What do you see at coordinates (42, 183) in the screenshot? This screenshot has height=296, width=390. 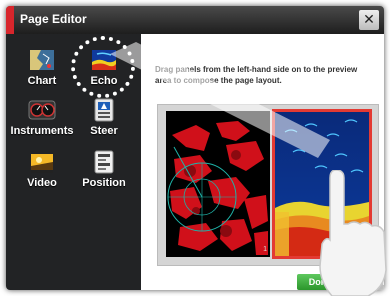 I see `panel-label-video: Video` at bounding box center [42, 183].